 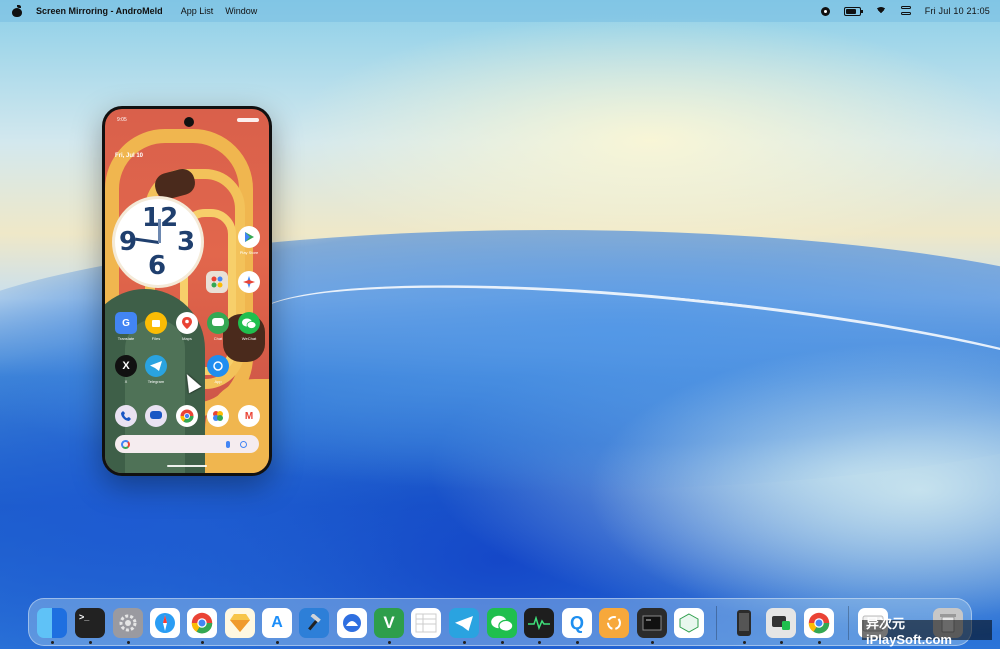 I want to click on status-icons, so click(x=248, y=120).